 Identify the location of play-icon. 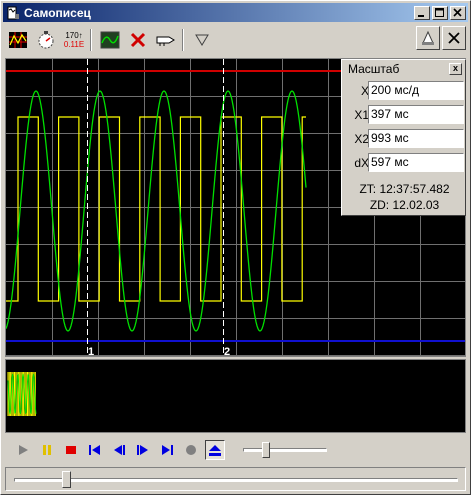
(23, 450).